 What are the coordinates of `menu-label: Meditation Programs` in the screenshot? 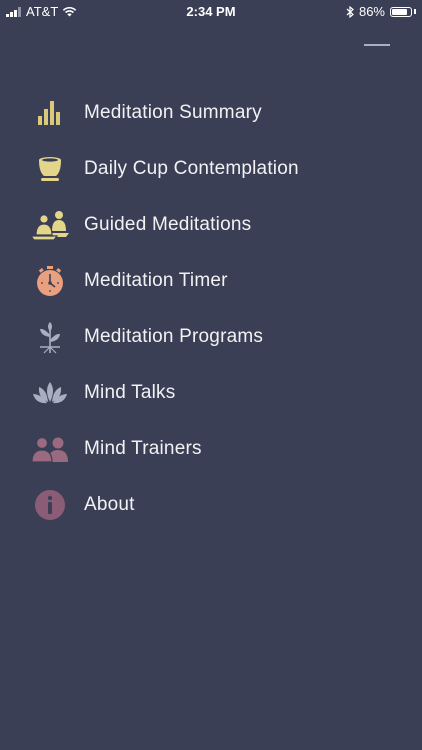 It's located at (174, 336).